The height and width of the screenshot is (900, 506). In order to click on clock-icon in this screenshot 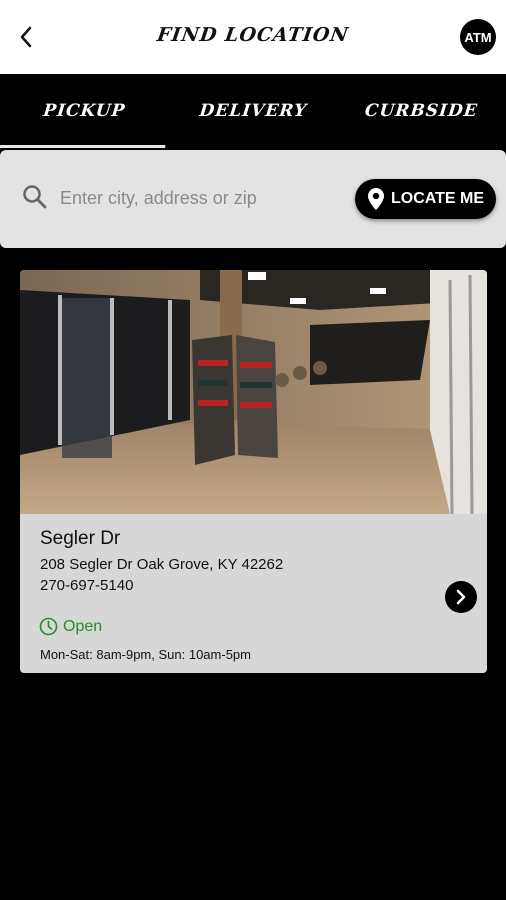, I will do `click(48, 626)`.